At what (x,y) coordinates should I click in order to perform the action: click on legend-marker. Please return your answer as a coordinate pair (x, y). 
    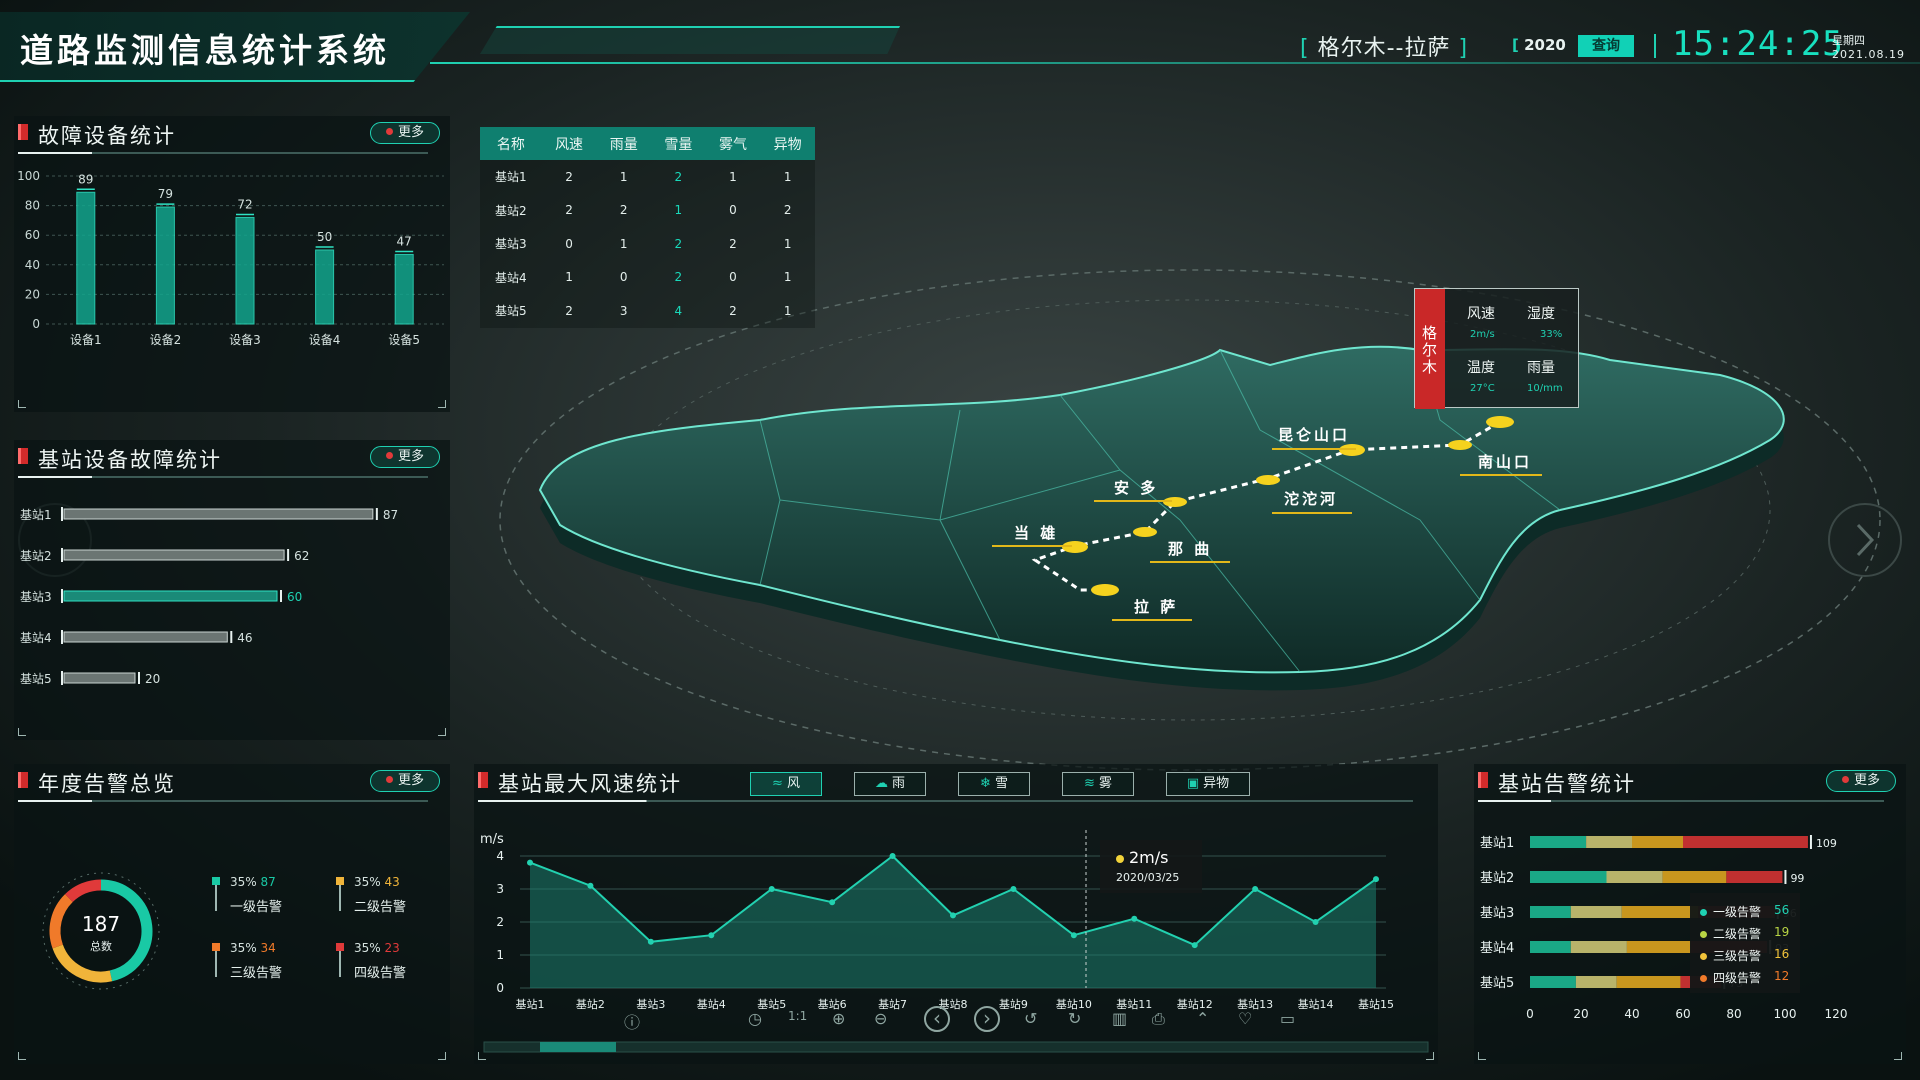
    Looking at the image, I should click on (340, 881).